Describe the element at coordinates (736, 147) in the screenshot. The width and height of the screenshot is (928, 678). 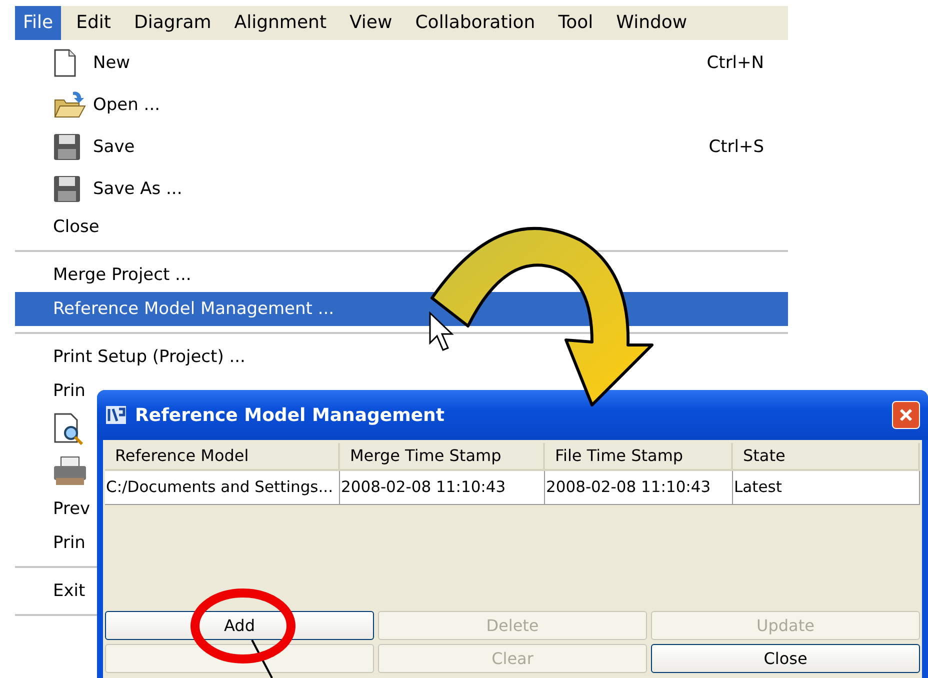
I see `shortcut-text: Ctrl+S` at that location.